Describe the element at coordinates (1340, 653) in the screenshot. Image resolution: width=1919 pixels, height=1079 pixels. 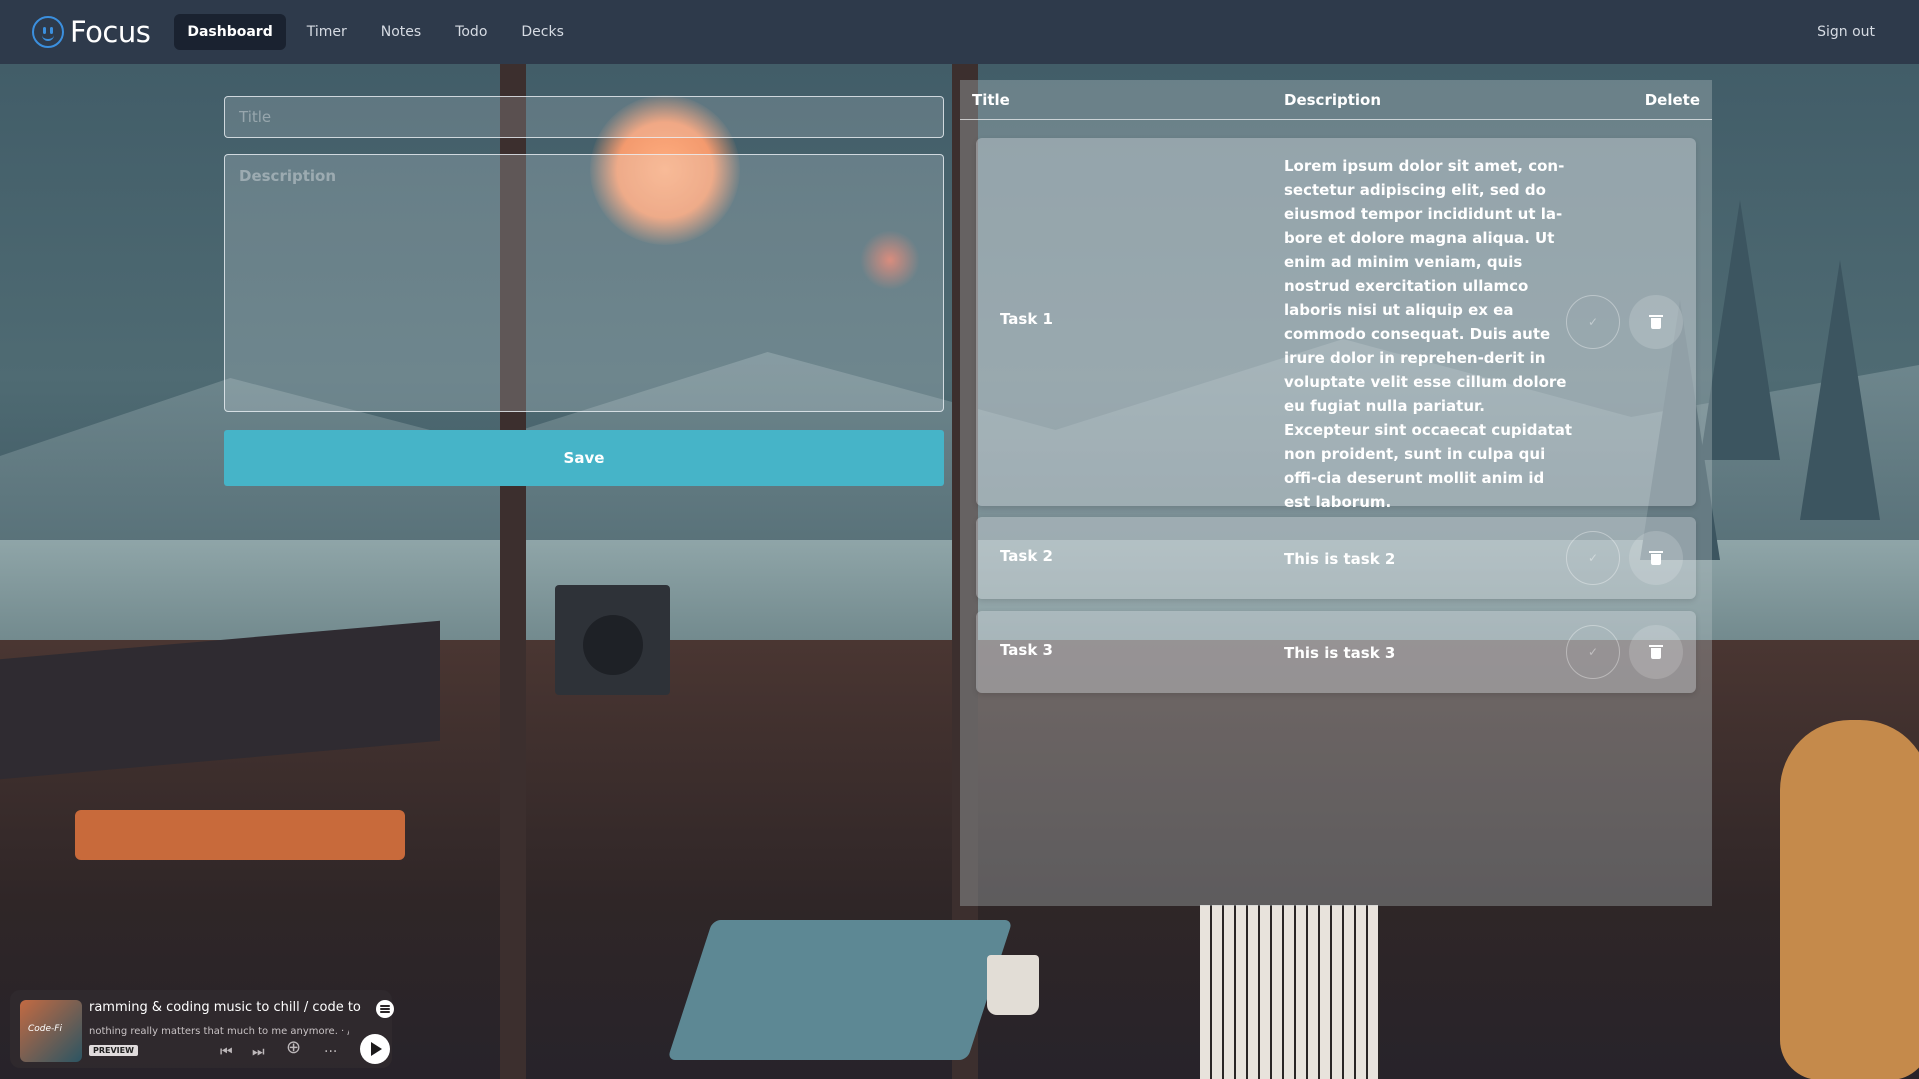
I see `task-description: This is task 3` at that location.